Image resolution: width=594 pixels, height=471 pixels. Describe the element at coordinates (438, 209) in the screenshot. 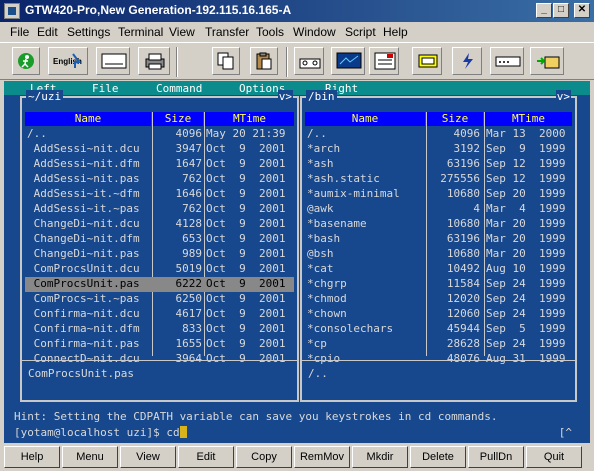

I see `file-row: @awk 4 Mar 4 1999` at that location.